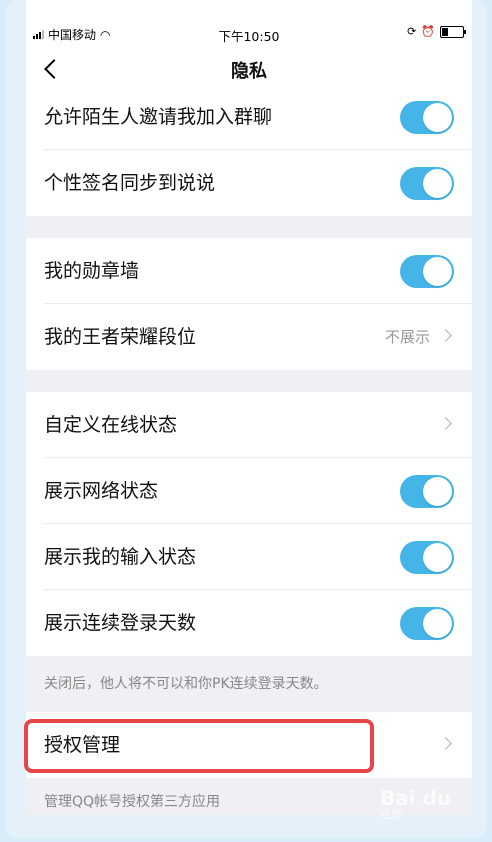 The height and width of the screenshot is (842, 492). Describe the element at coordinates (120, 557) in the screenshot. I see `row-label: 展示我的输入状态` at that location.